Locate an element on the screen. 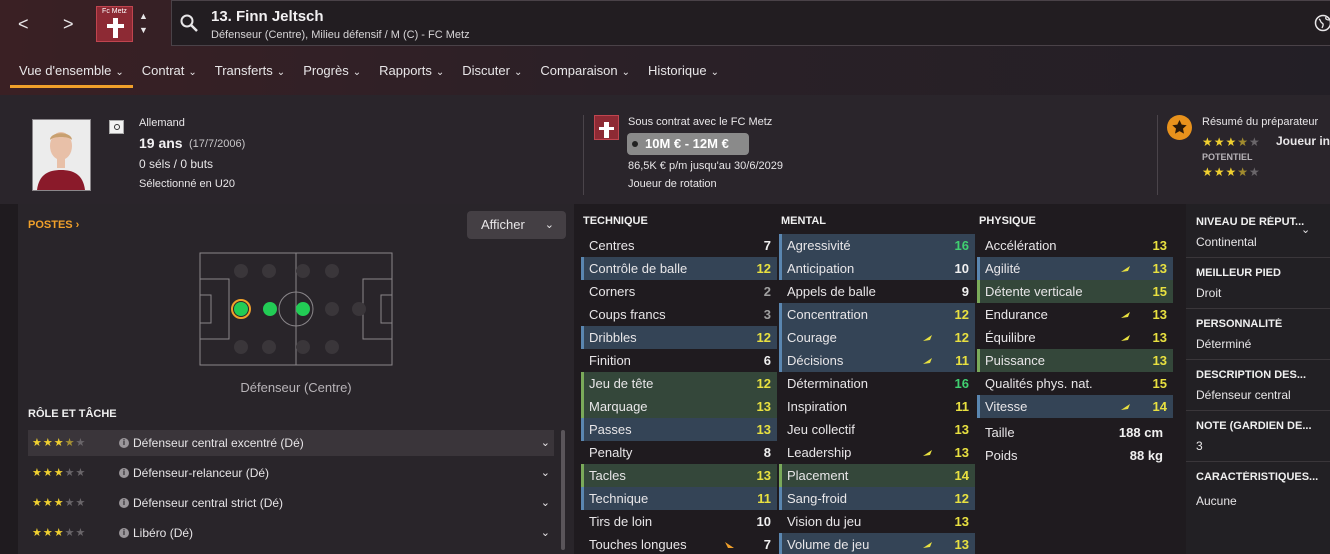 This screenshot has height=554, width=1330. attribute-row: Dribbles 12 is located at coordinates (679, 337).